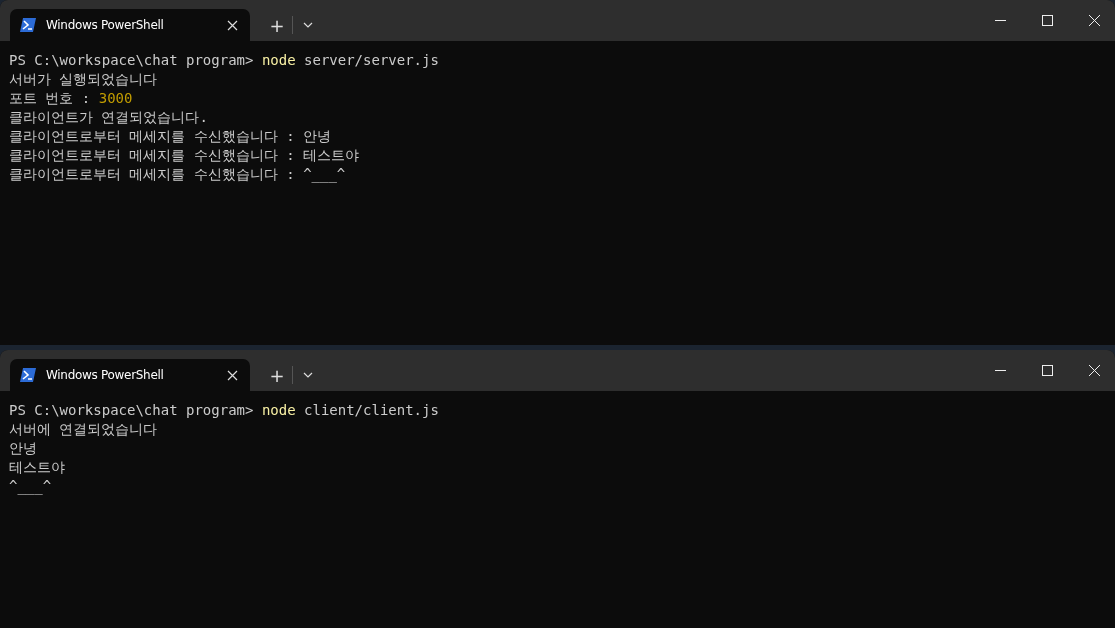 The width and height of the screenshot is (1115, 628). What do you see at coordinates (31, 486) in the screenshot?
I see `terminal-line: ^___^` at bounding box center [31, 486].